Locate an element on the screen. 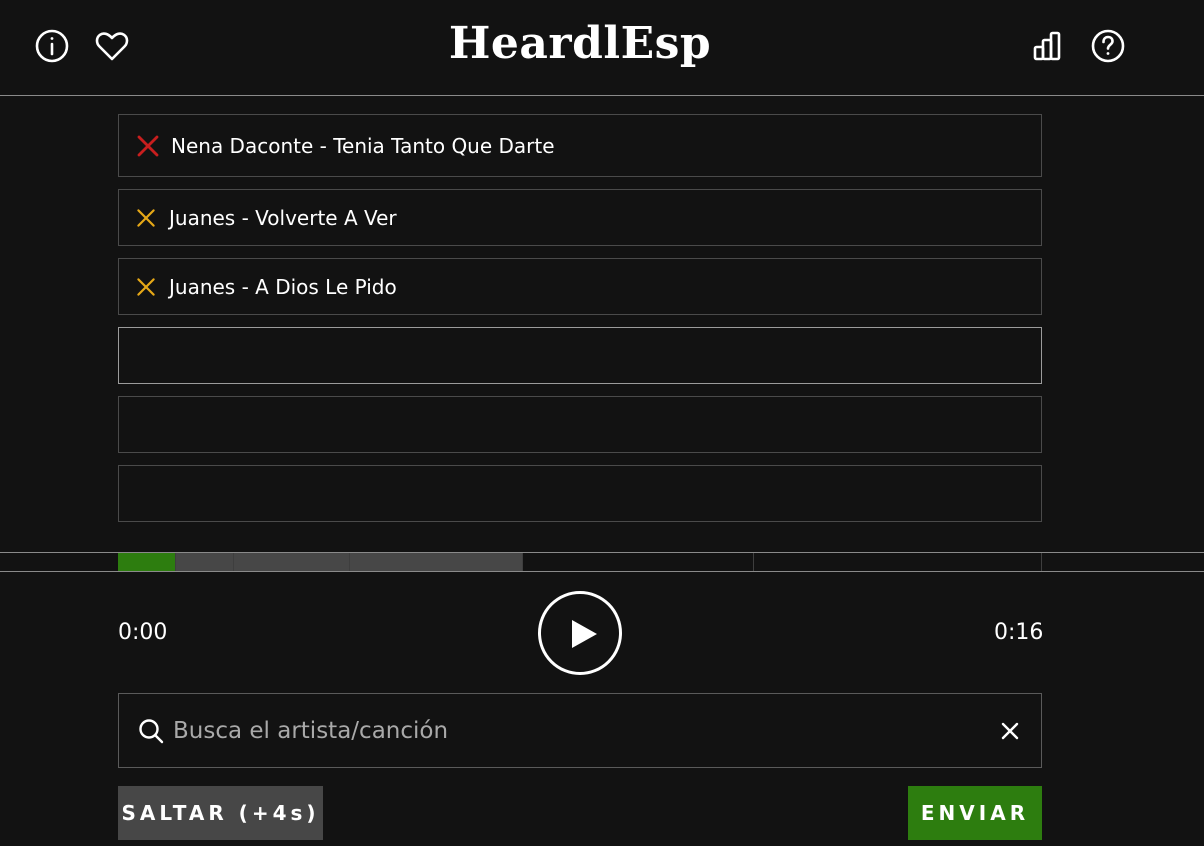 This screenshot has width=1204, height=846. total-time: 0:16 is located at coordinates (1019, 632).